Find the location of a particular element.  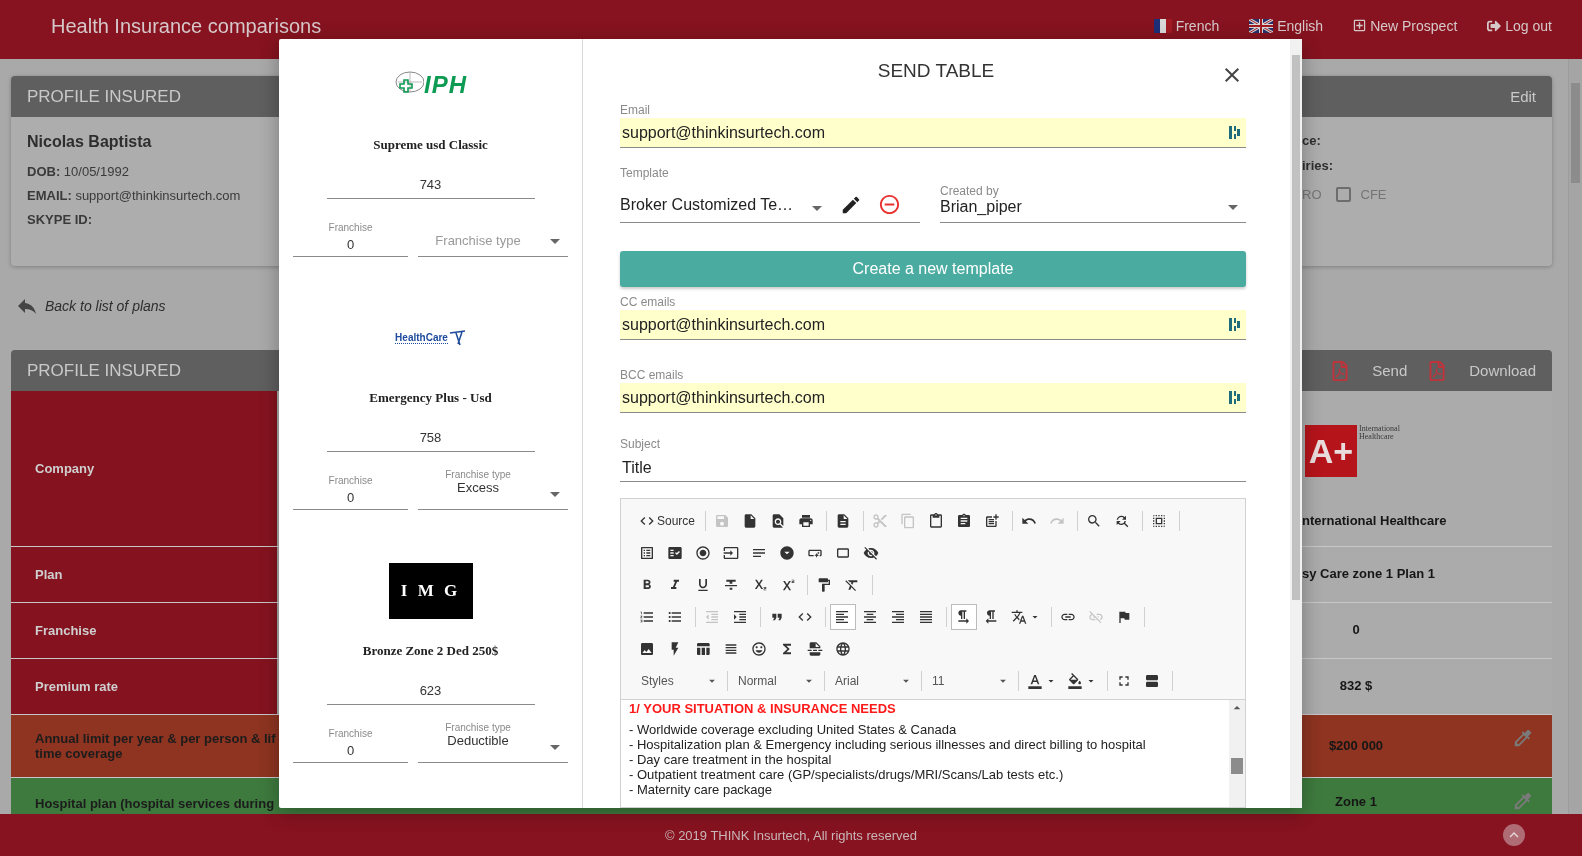

page-break-icon is located at coordinates (815, 649).